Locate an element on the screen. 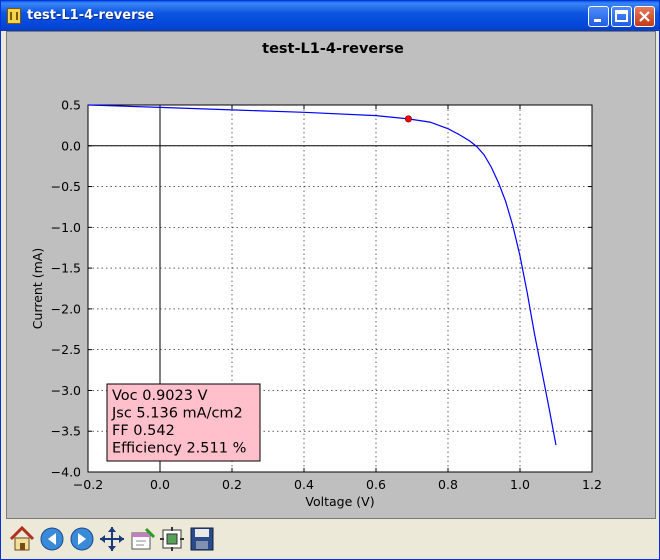 This screenshot has width=660, height=560. x-tick-label: 0.2 is located at coordinates (232, 484).